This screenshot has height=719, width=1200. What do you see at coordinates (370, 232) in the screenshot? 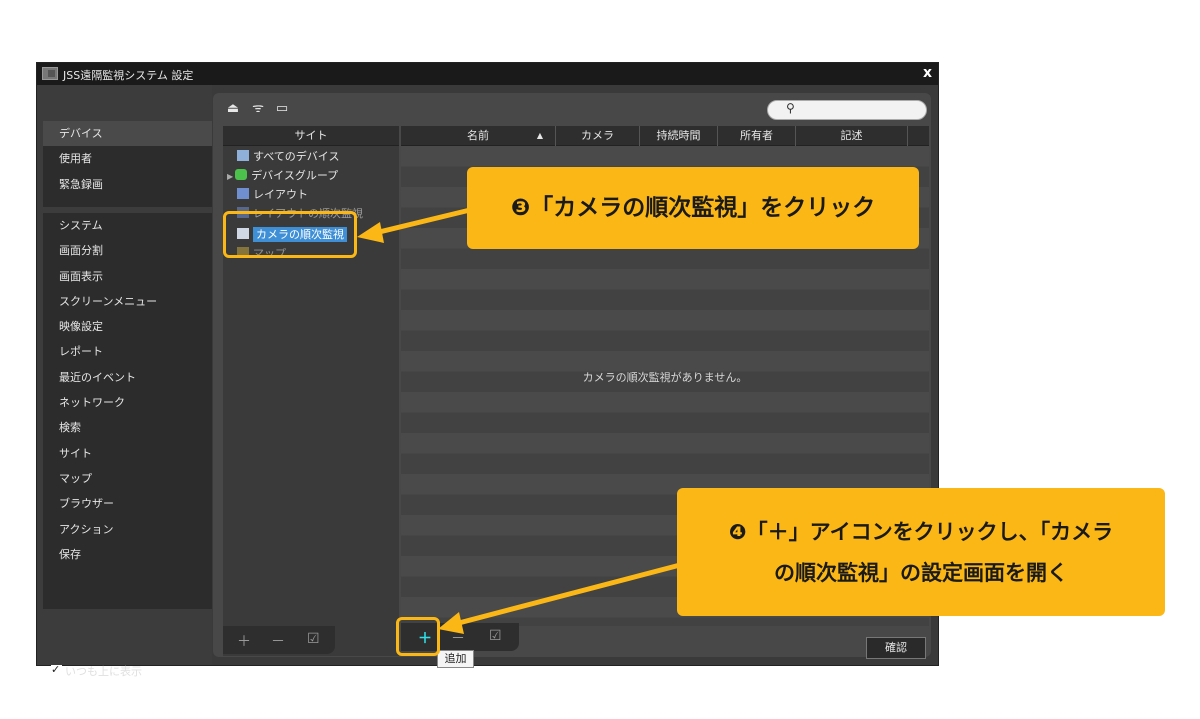
I see `arrow-step3-head` at bounding box center [370, 232].